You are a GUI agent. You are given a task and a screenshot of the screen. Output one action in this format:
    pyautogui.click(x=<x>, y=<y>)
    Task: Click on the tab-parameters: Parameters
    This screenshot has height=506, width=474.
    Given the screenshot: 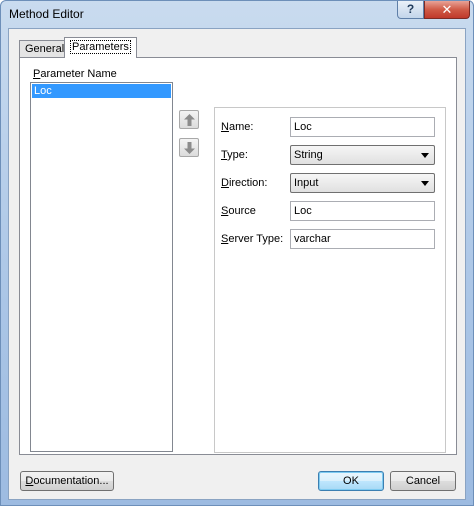 What is the action you would take?
    pyautogui.click(x=100, y=47)
    